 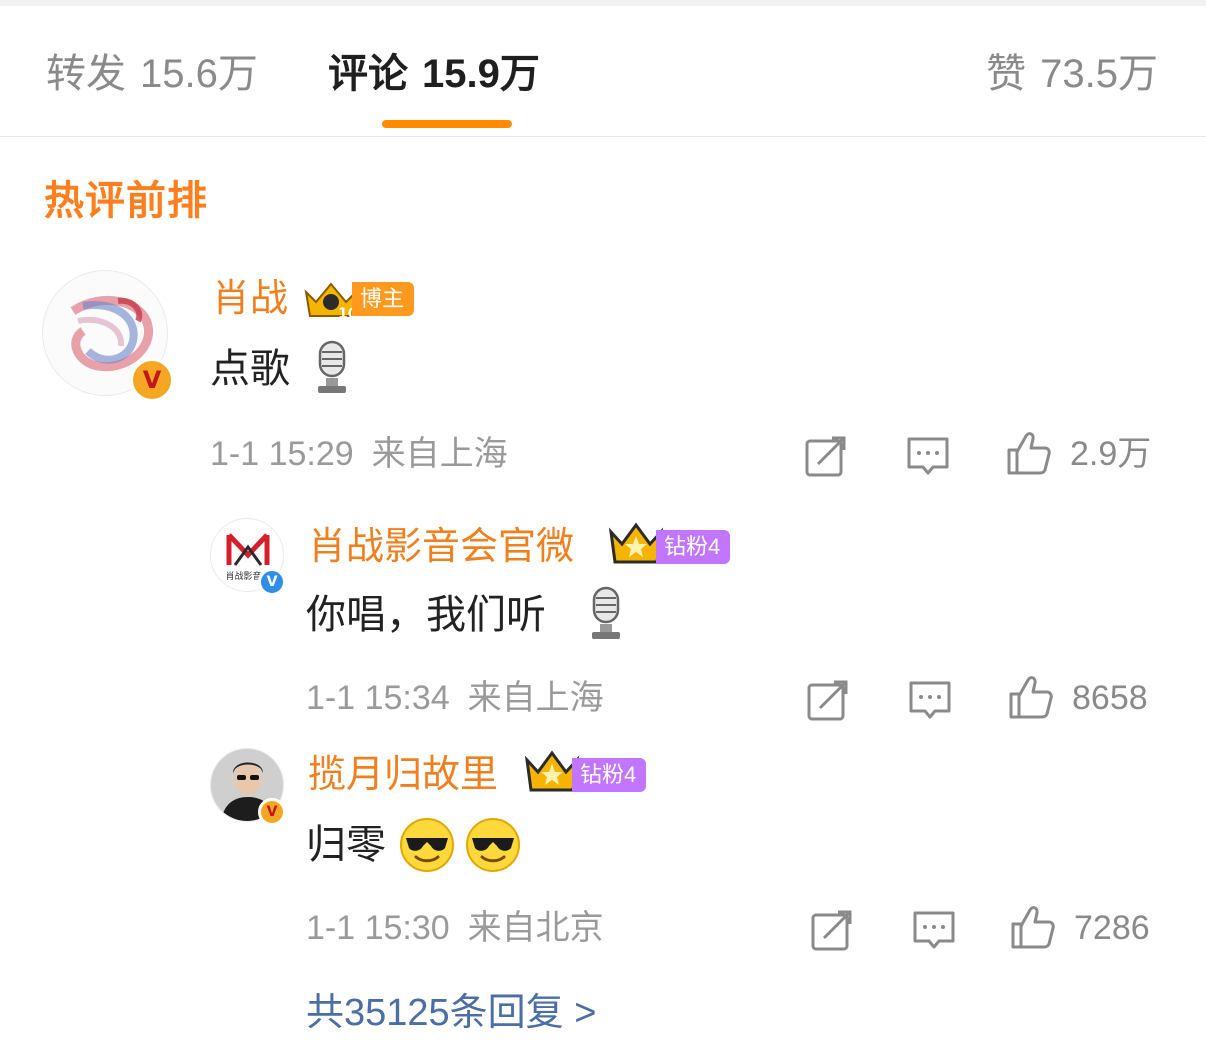 I want to click on tab-repost-label: 转发, so click(x=86, y=74).